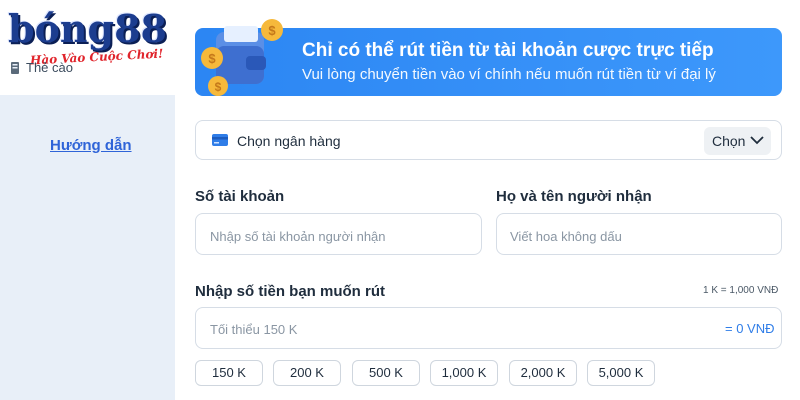 The image size is (800, 400). What do you see at coordinates (729, 141) in the screenshot?
I see `choose-button-label: Chọn` at bounding box center [729, 141].